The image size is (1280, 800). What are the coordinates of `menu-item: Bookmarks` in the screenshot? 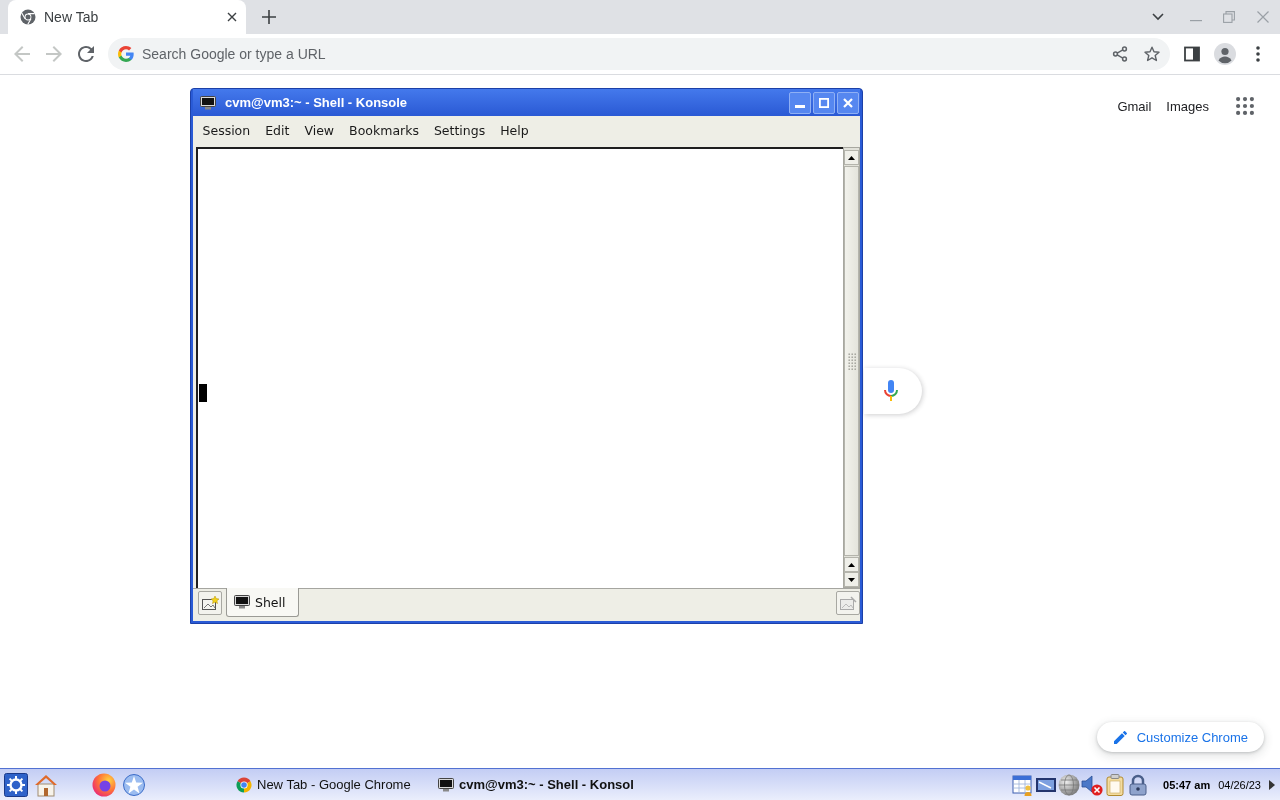 It's located at (384, 130).